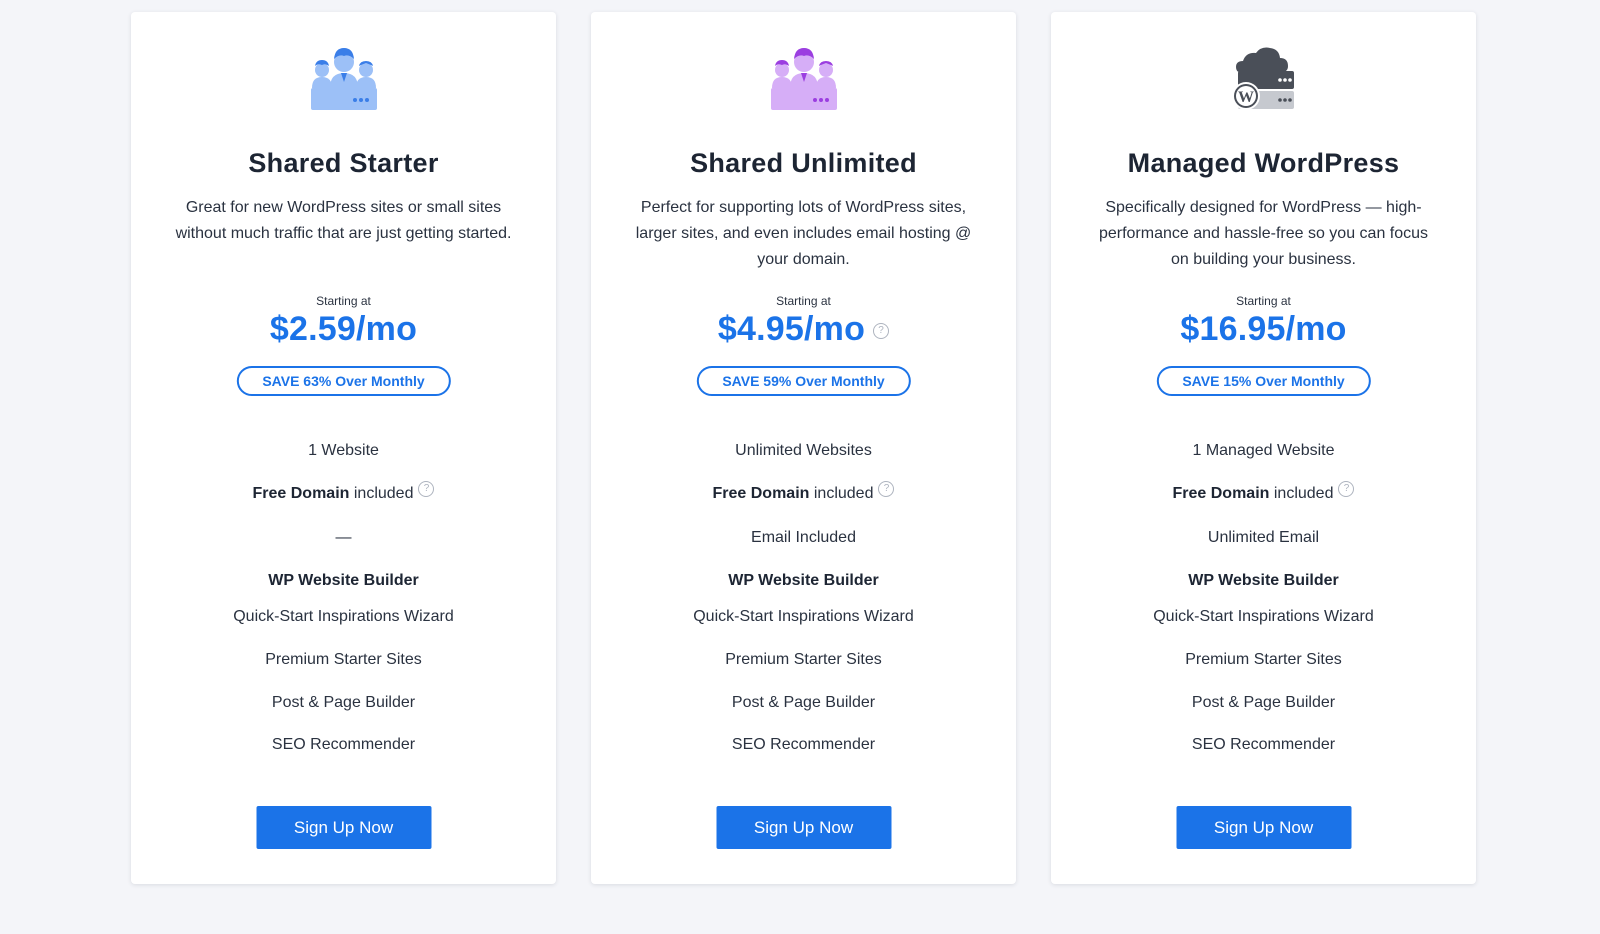  I want to click on feature-email: —, so click(343, 537).